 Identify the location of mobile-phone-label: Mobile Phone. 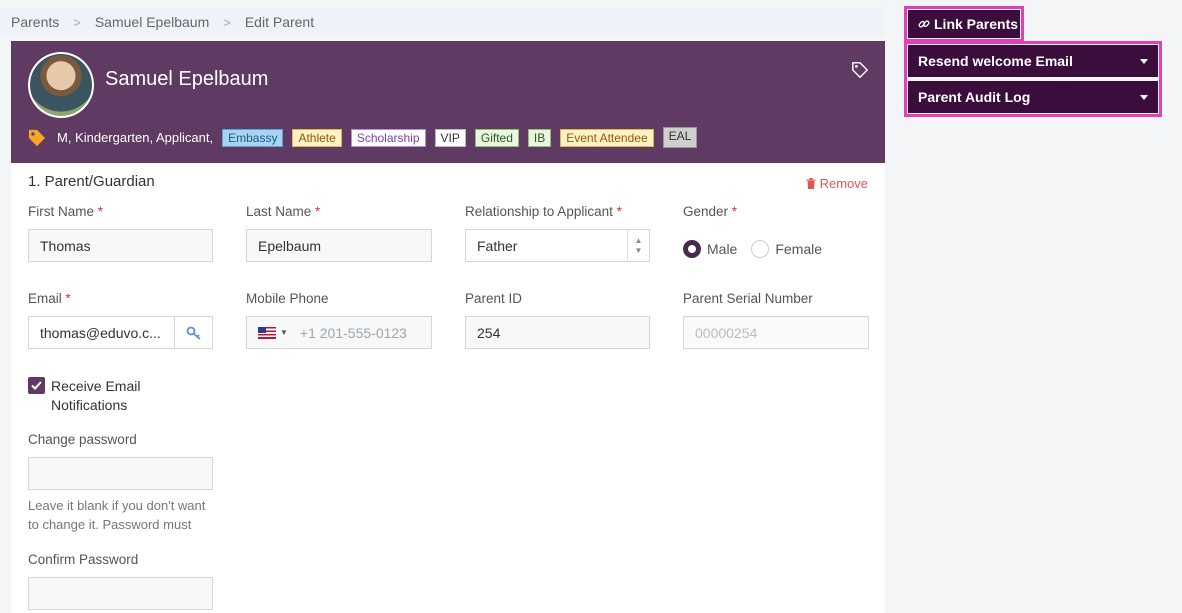
(287, 298).